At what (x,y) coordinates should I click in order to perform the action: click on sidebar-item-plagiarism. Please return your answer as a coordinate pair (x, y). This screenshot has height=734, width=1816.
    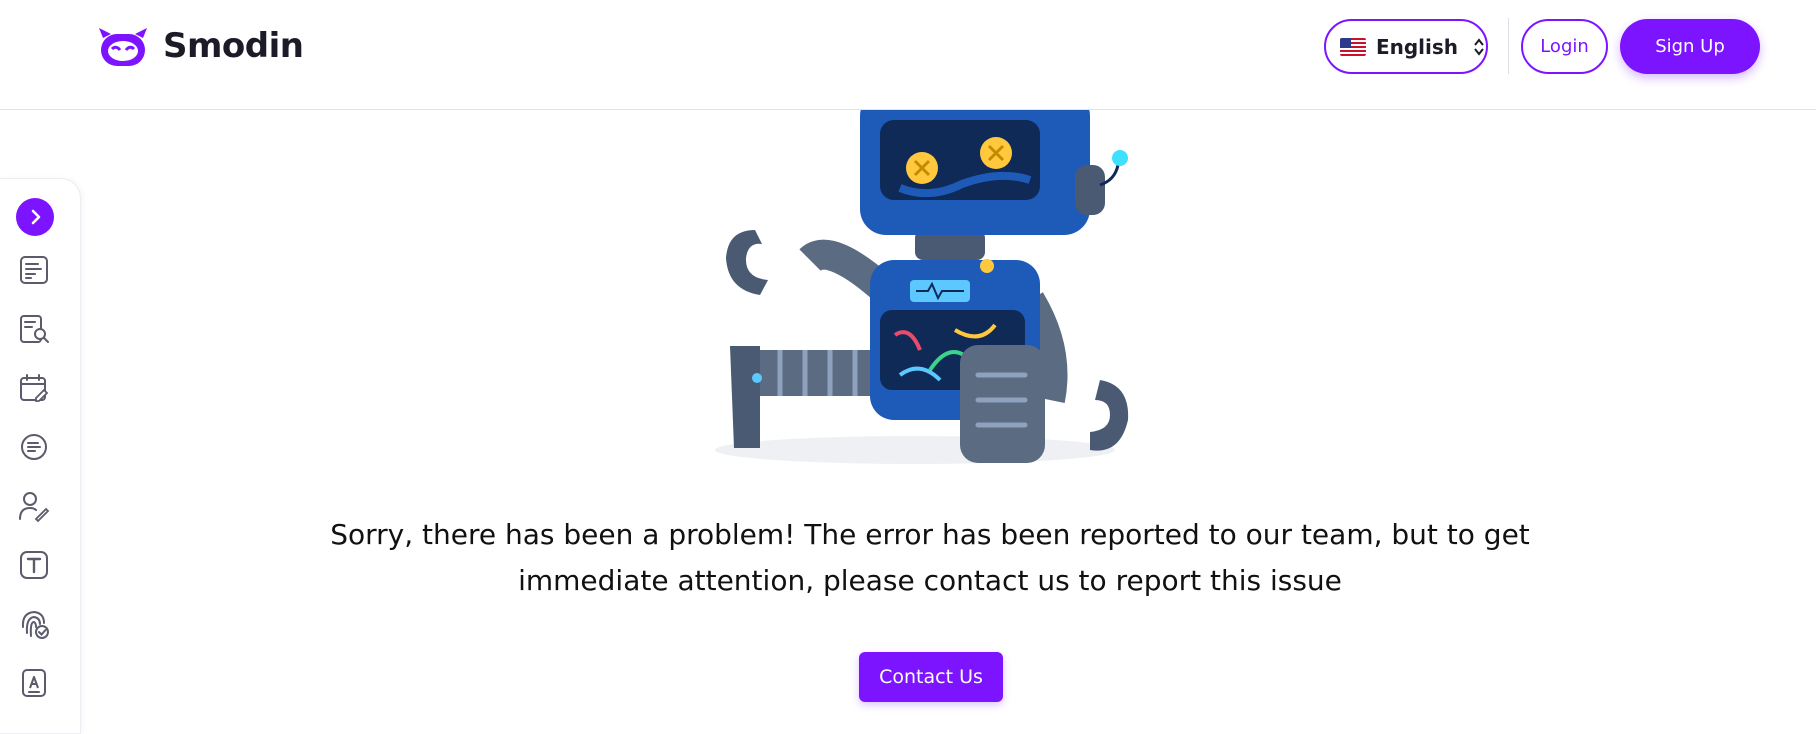
    Looking at the image, I should click on (34, 624).